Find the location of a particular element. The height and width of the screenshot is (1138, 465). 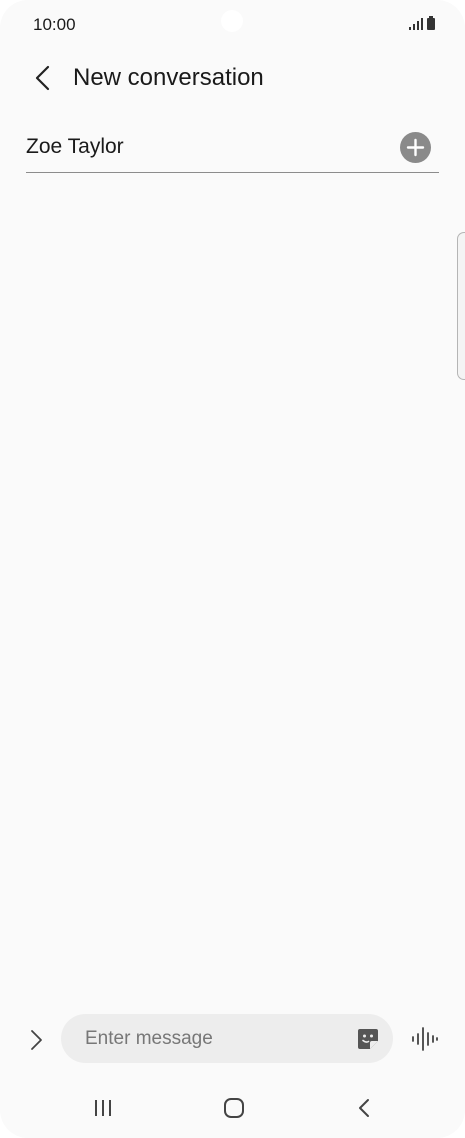

home-icon is located at coordinates (234, 1108).